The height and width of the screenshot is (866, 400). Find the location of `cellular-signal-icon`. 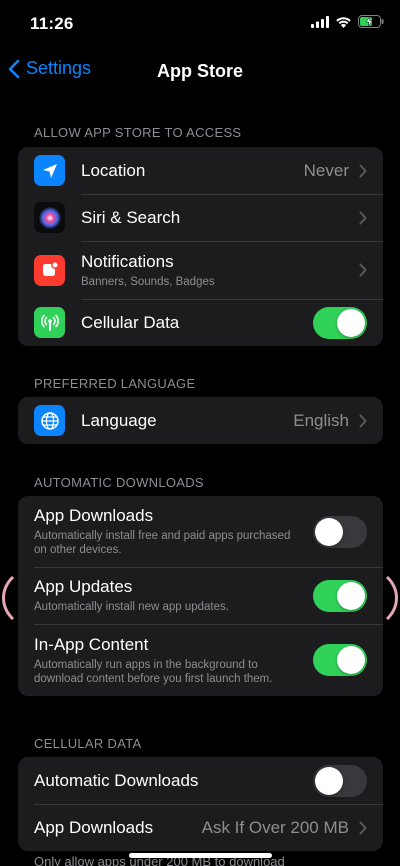

cellular-signal-icon is located at coordinates (320, 21).